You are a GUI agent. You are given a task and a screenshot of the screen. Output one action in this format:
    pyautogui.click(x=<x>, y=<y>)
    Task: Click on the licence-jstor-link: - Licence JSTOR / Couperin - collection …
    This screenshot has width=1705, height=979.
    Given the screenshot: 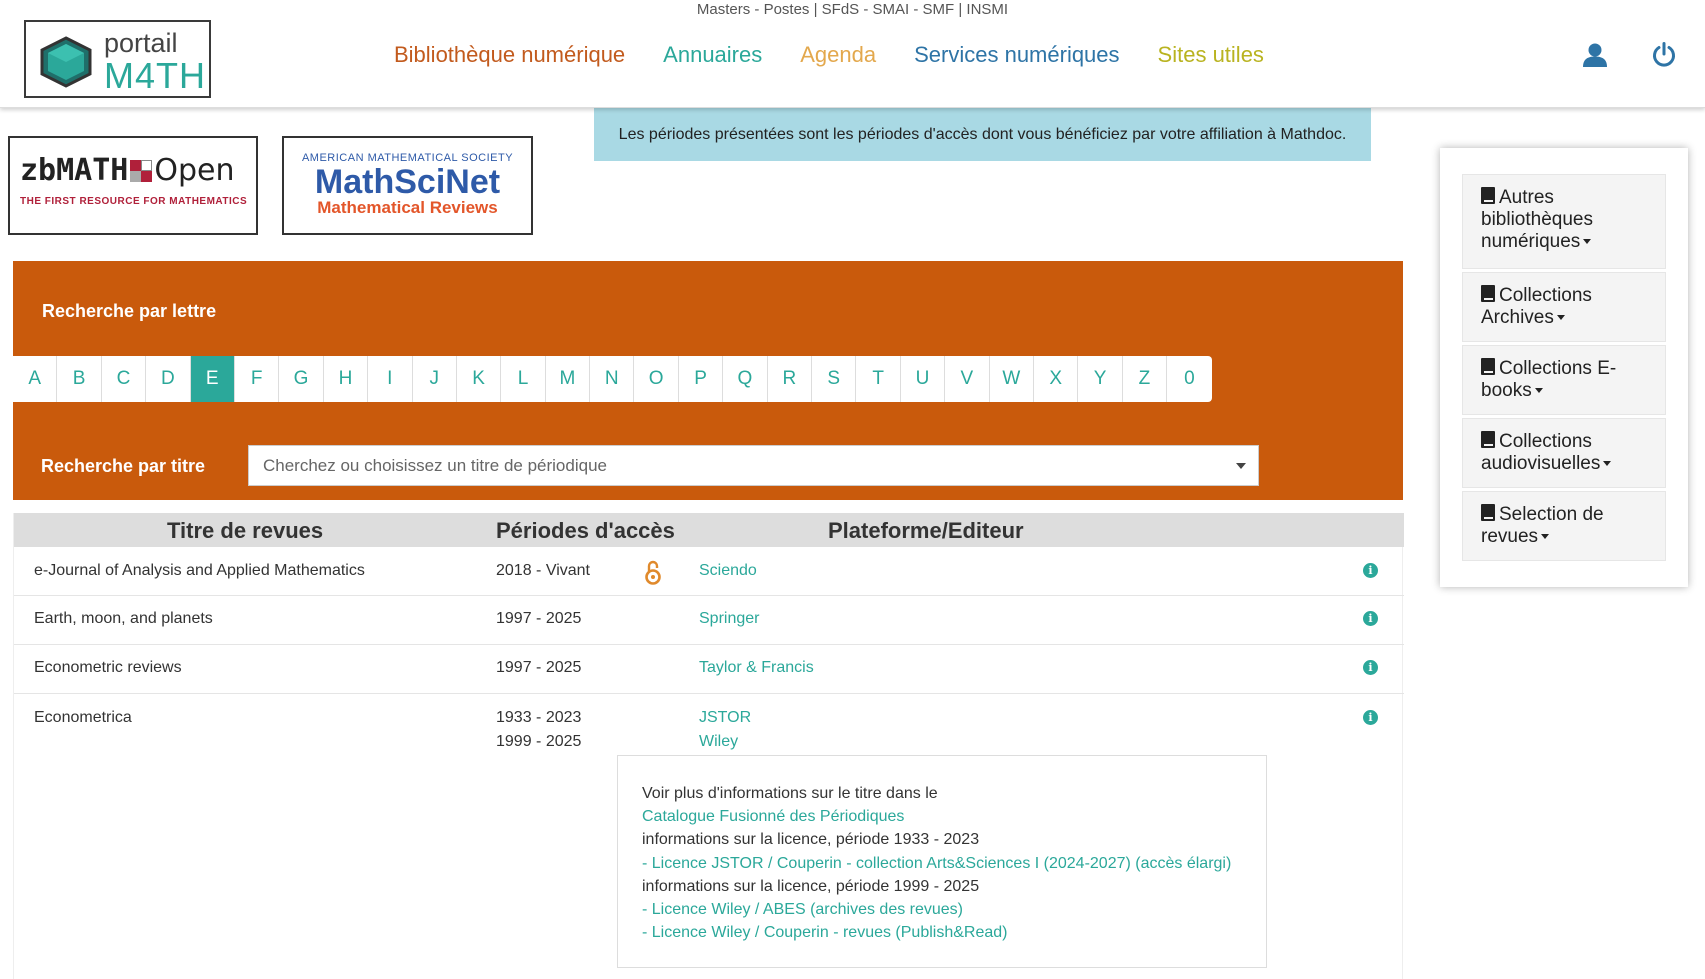 What is the action you would take?
    pyautogui.click(x=954, y=863)
    